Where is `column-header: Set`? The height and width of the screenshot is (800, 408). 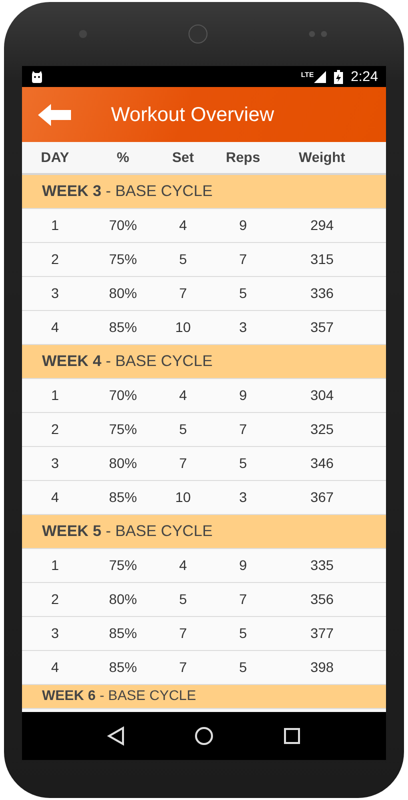 column-header: Set is located at coordinates (183, 157).